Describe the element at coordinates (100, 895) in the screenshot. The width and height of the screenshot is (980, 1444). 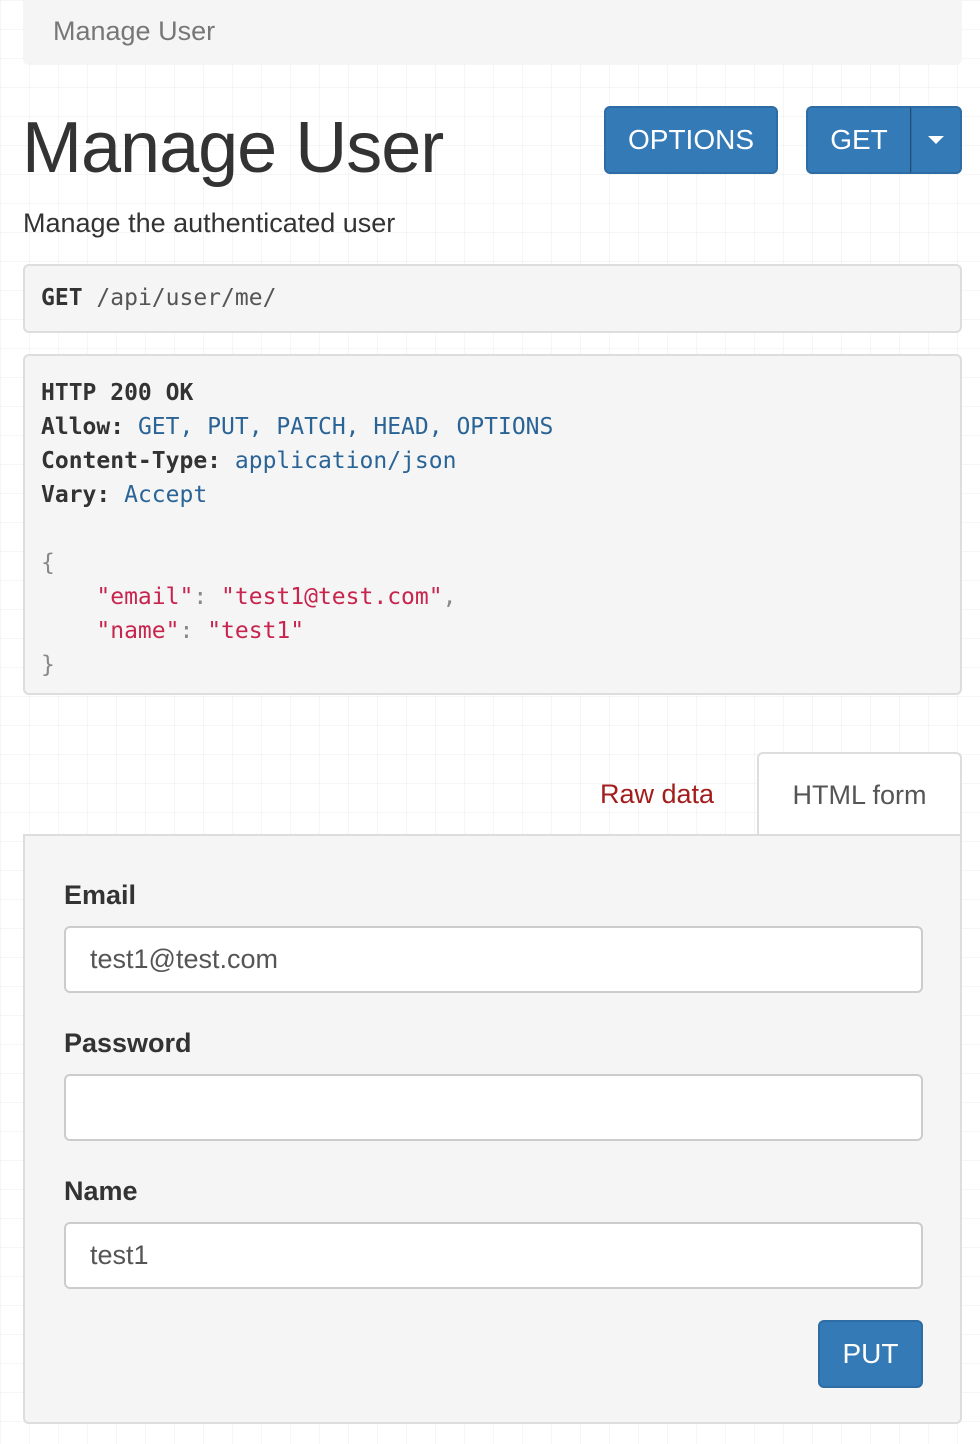
I see `email-label: Email` at that location.